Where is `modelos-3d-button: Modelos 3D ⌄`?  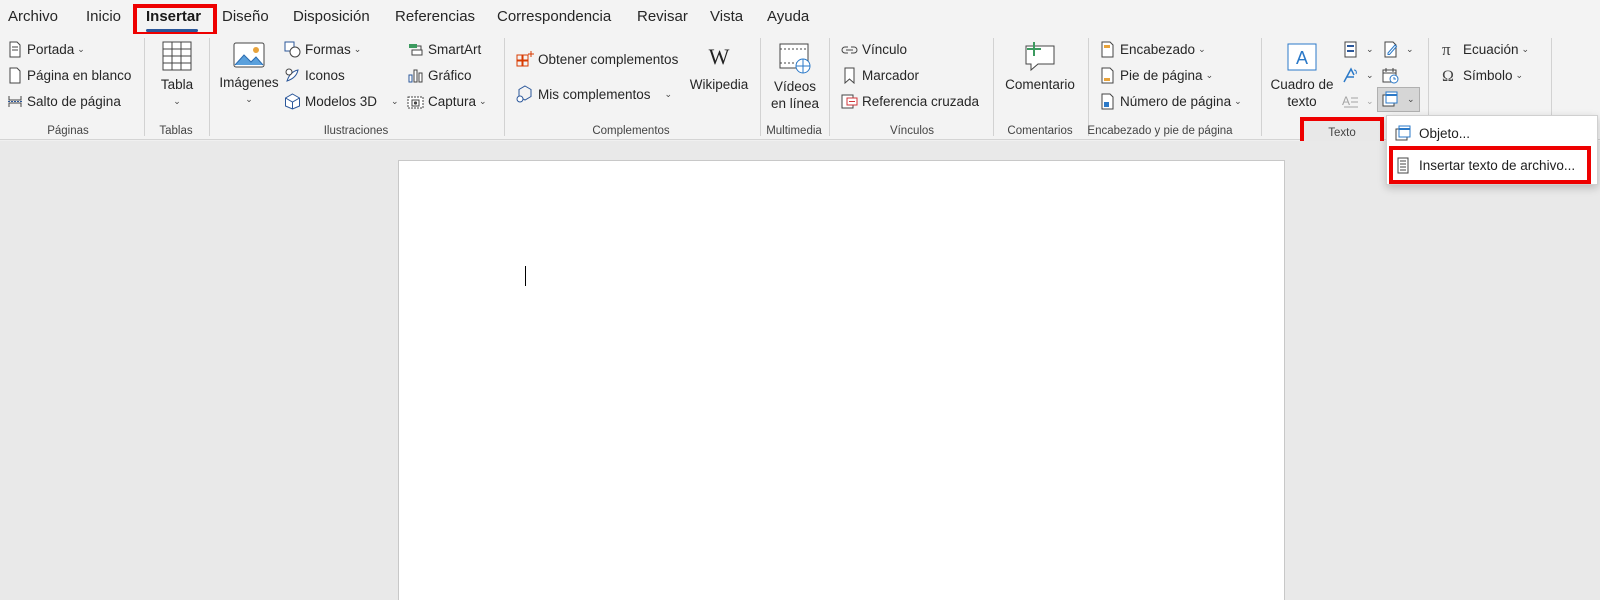 modelos-3d-button: Modelos 3D ⌄ is located at coordinates (341, 101).